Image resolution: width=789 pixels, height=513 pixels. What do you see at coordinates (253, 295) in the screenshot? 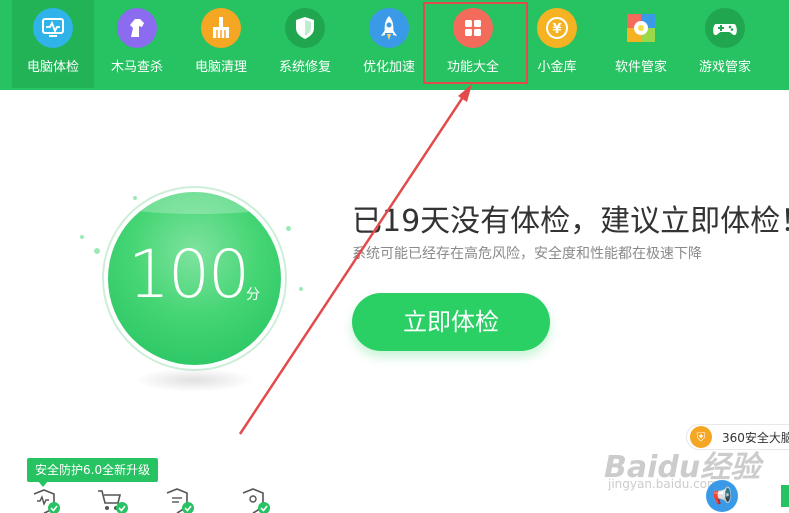
I see `score-unit: 分` at bounding box center [253, 295].